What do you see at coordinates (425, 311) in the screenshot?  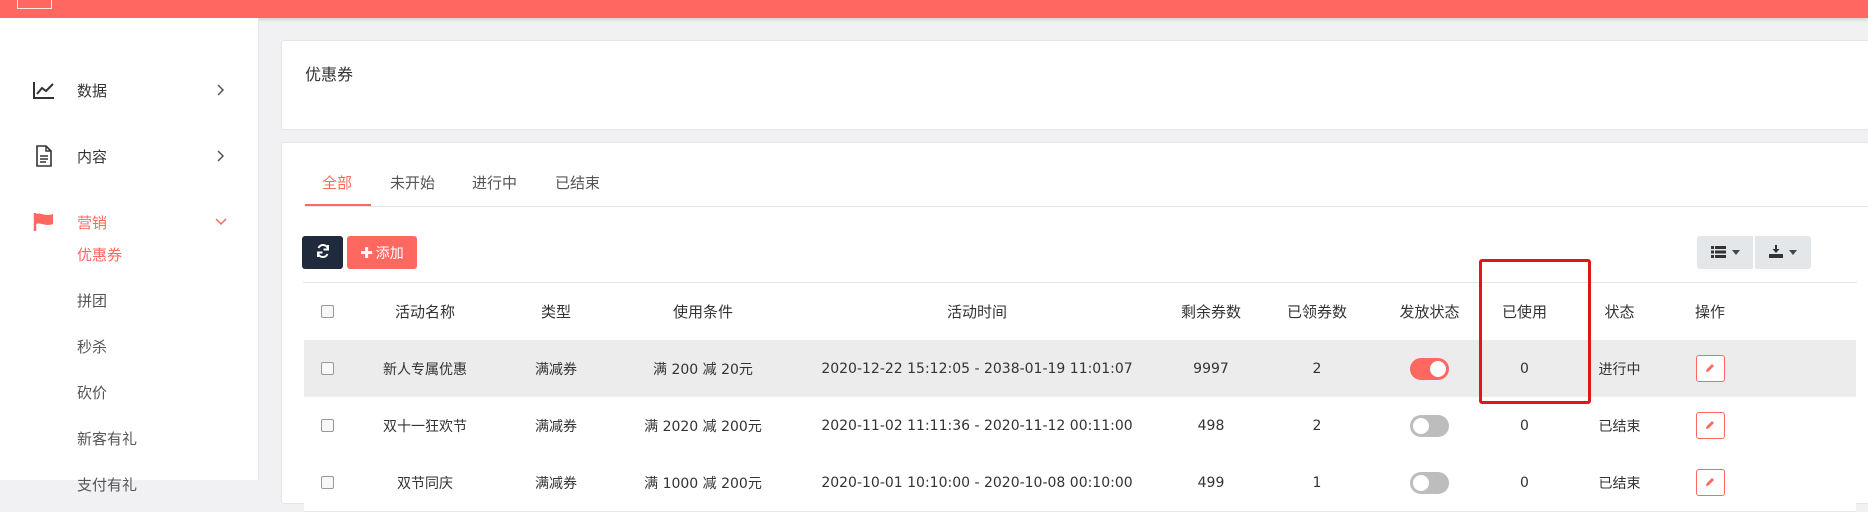 I see `column-header: 活动名称` at bounding box center [425, 311].